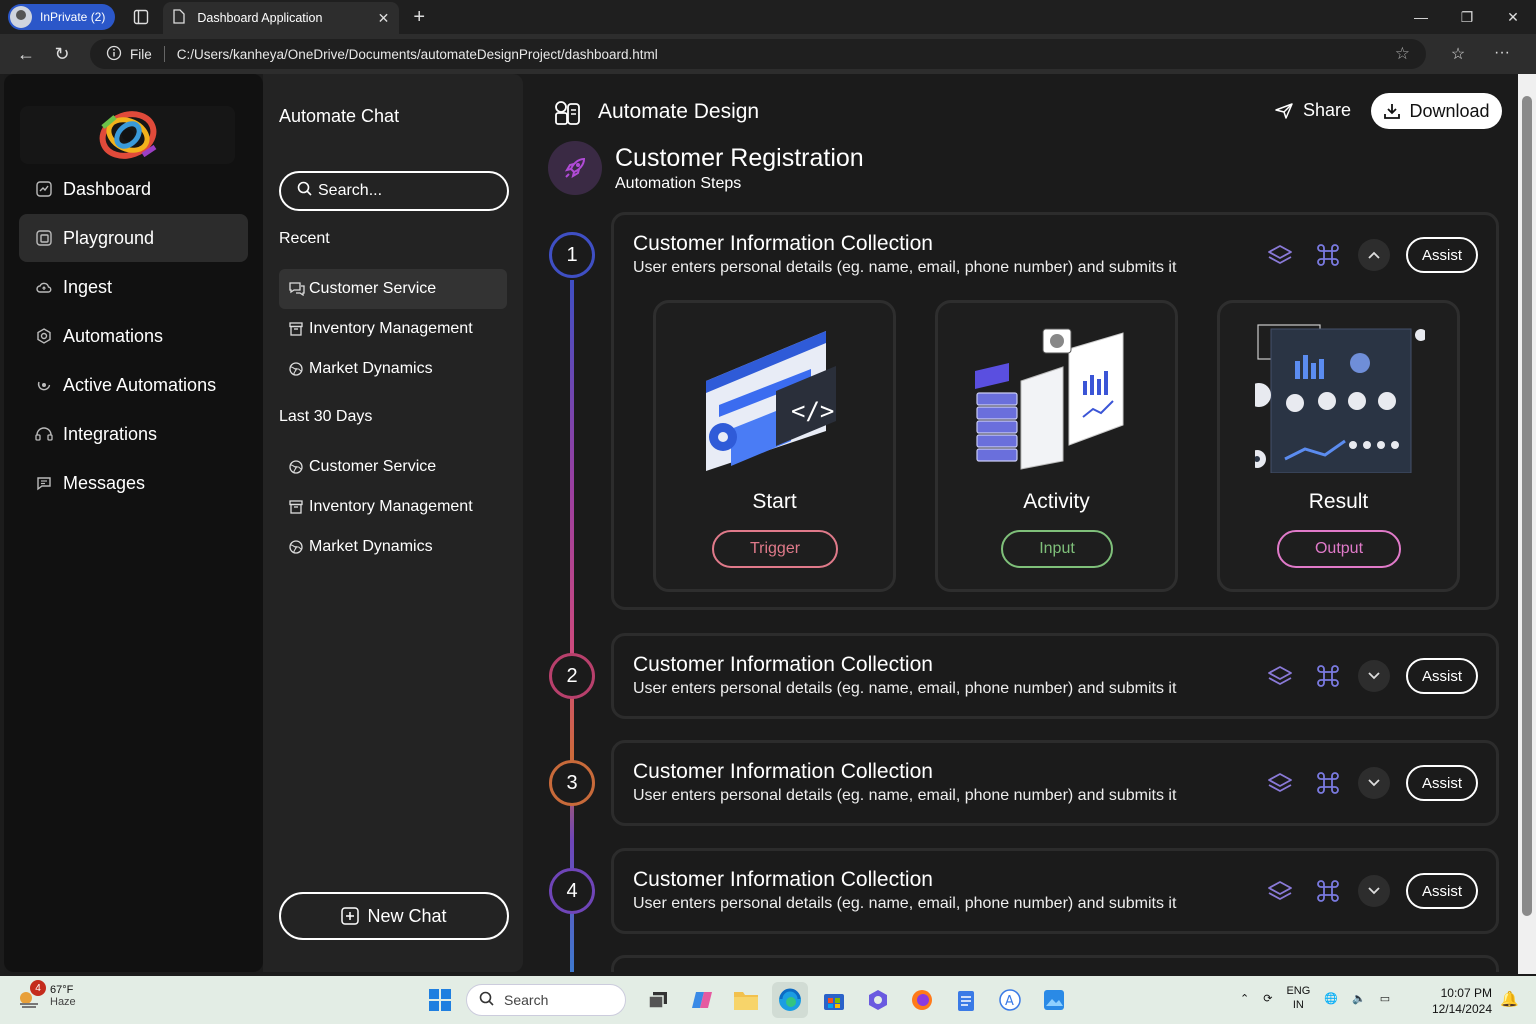  What do you see at coordinates (350, 916) in the screenshot?
I see `plus-square-icon` at bounding box center [350, 916].